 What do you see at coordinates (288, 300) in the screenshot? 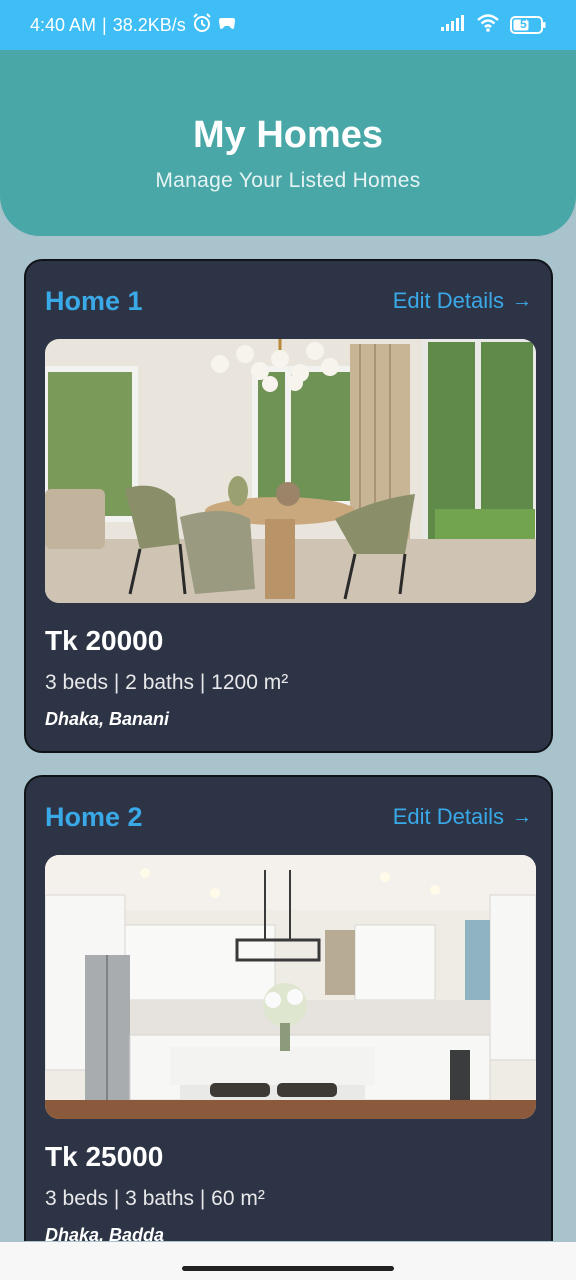
I see `card-header: Home 1 Edit Details →` at bounding box center [288, 300].